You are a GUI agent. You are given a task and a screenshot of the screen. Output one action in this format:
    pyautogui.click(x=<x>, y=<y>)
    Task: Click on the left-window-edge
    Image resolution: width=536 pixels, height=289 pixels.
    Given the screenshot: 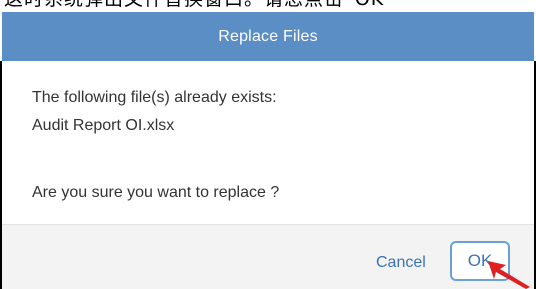 What is the action you would take?
    pyautogui.click(x=1, y=175)
    